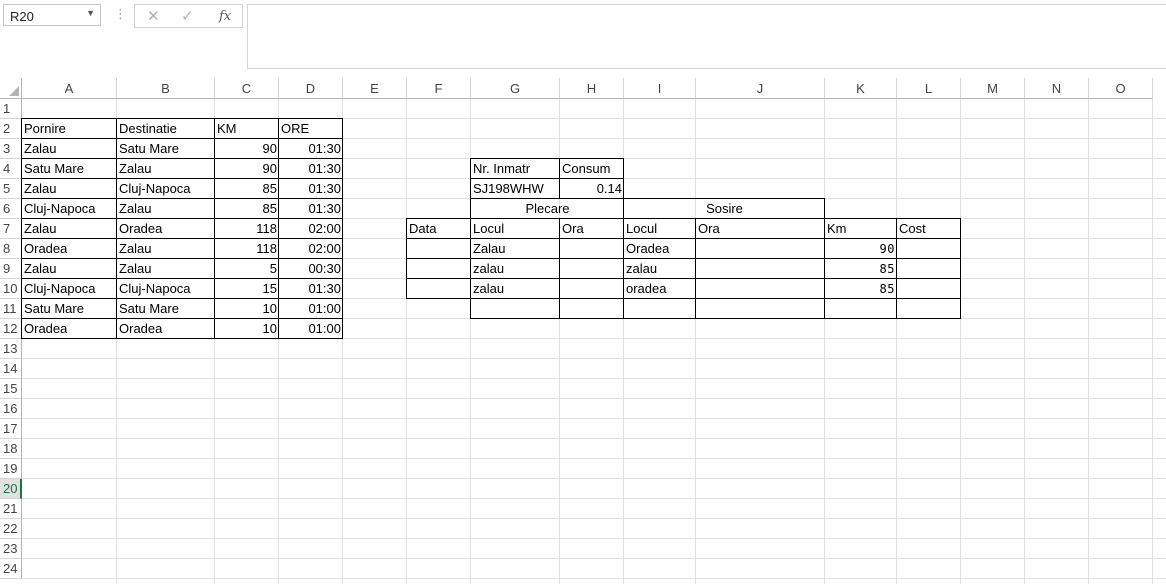 Image resolution: width=1166 pixels, height=584 pixels. What do you see at coordinates (11, 289) in the screenshot?
I see `row-header-10: 10` at bounding box center [11, 289].